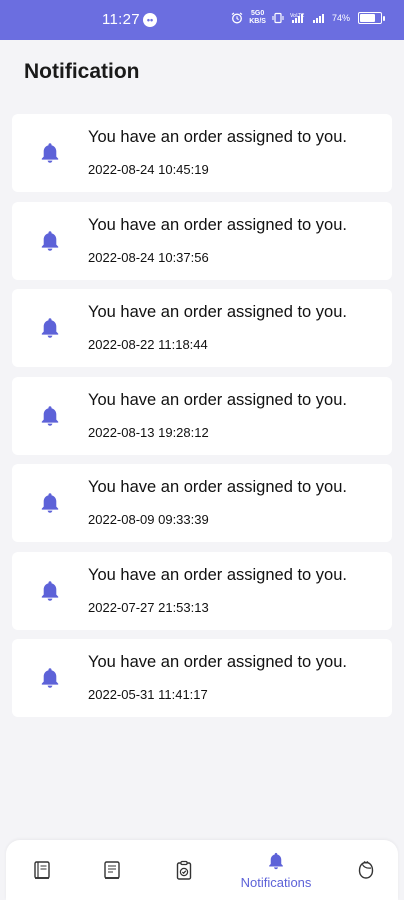 This screenshot has height=900, width=404. What do you see at coordinates (148, 344) in the screenshot?
I see `notification-time: 2022-08-22 11:18:44` at bounding box center [148, 344].